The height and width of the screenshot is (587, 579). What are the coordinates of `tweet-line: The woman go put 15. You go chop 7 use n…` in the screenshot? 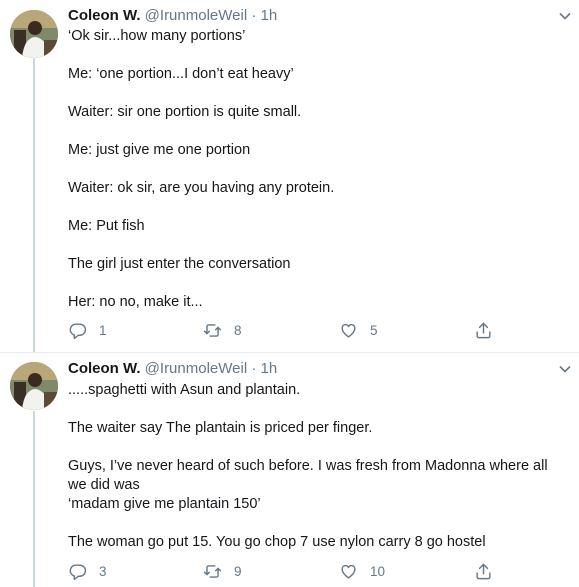 It's located at (277, 542).